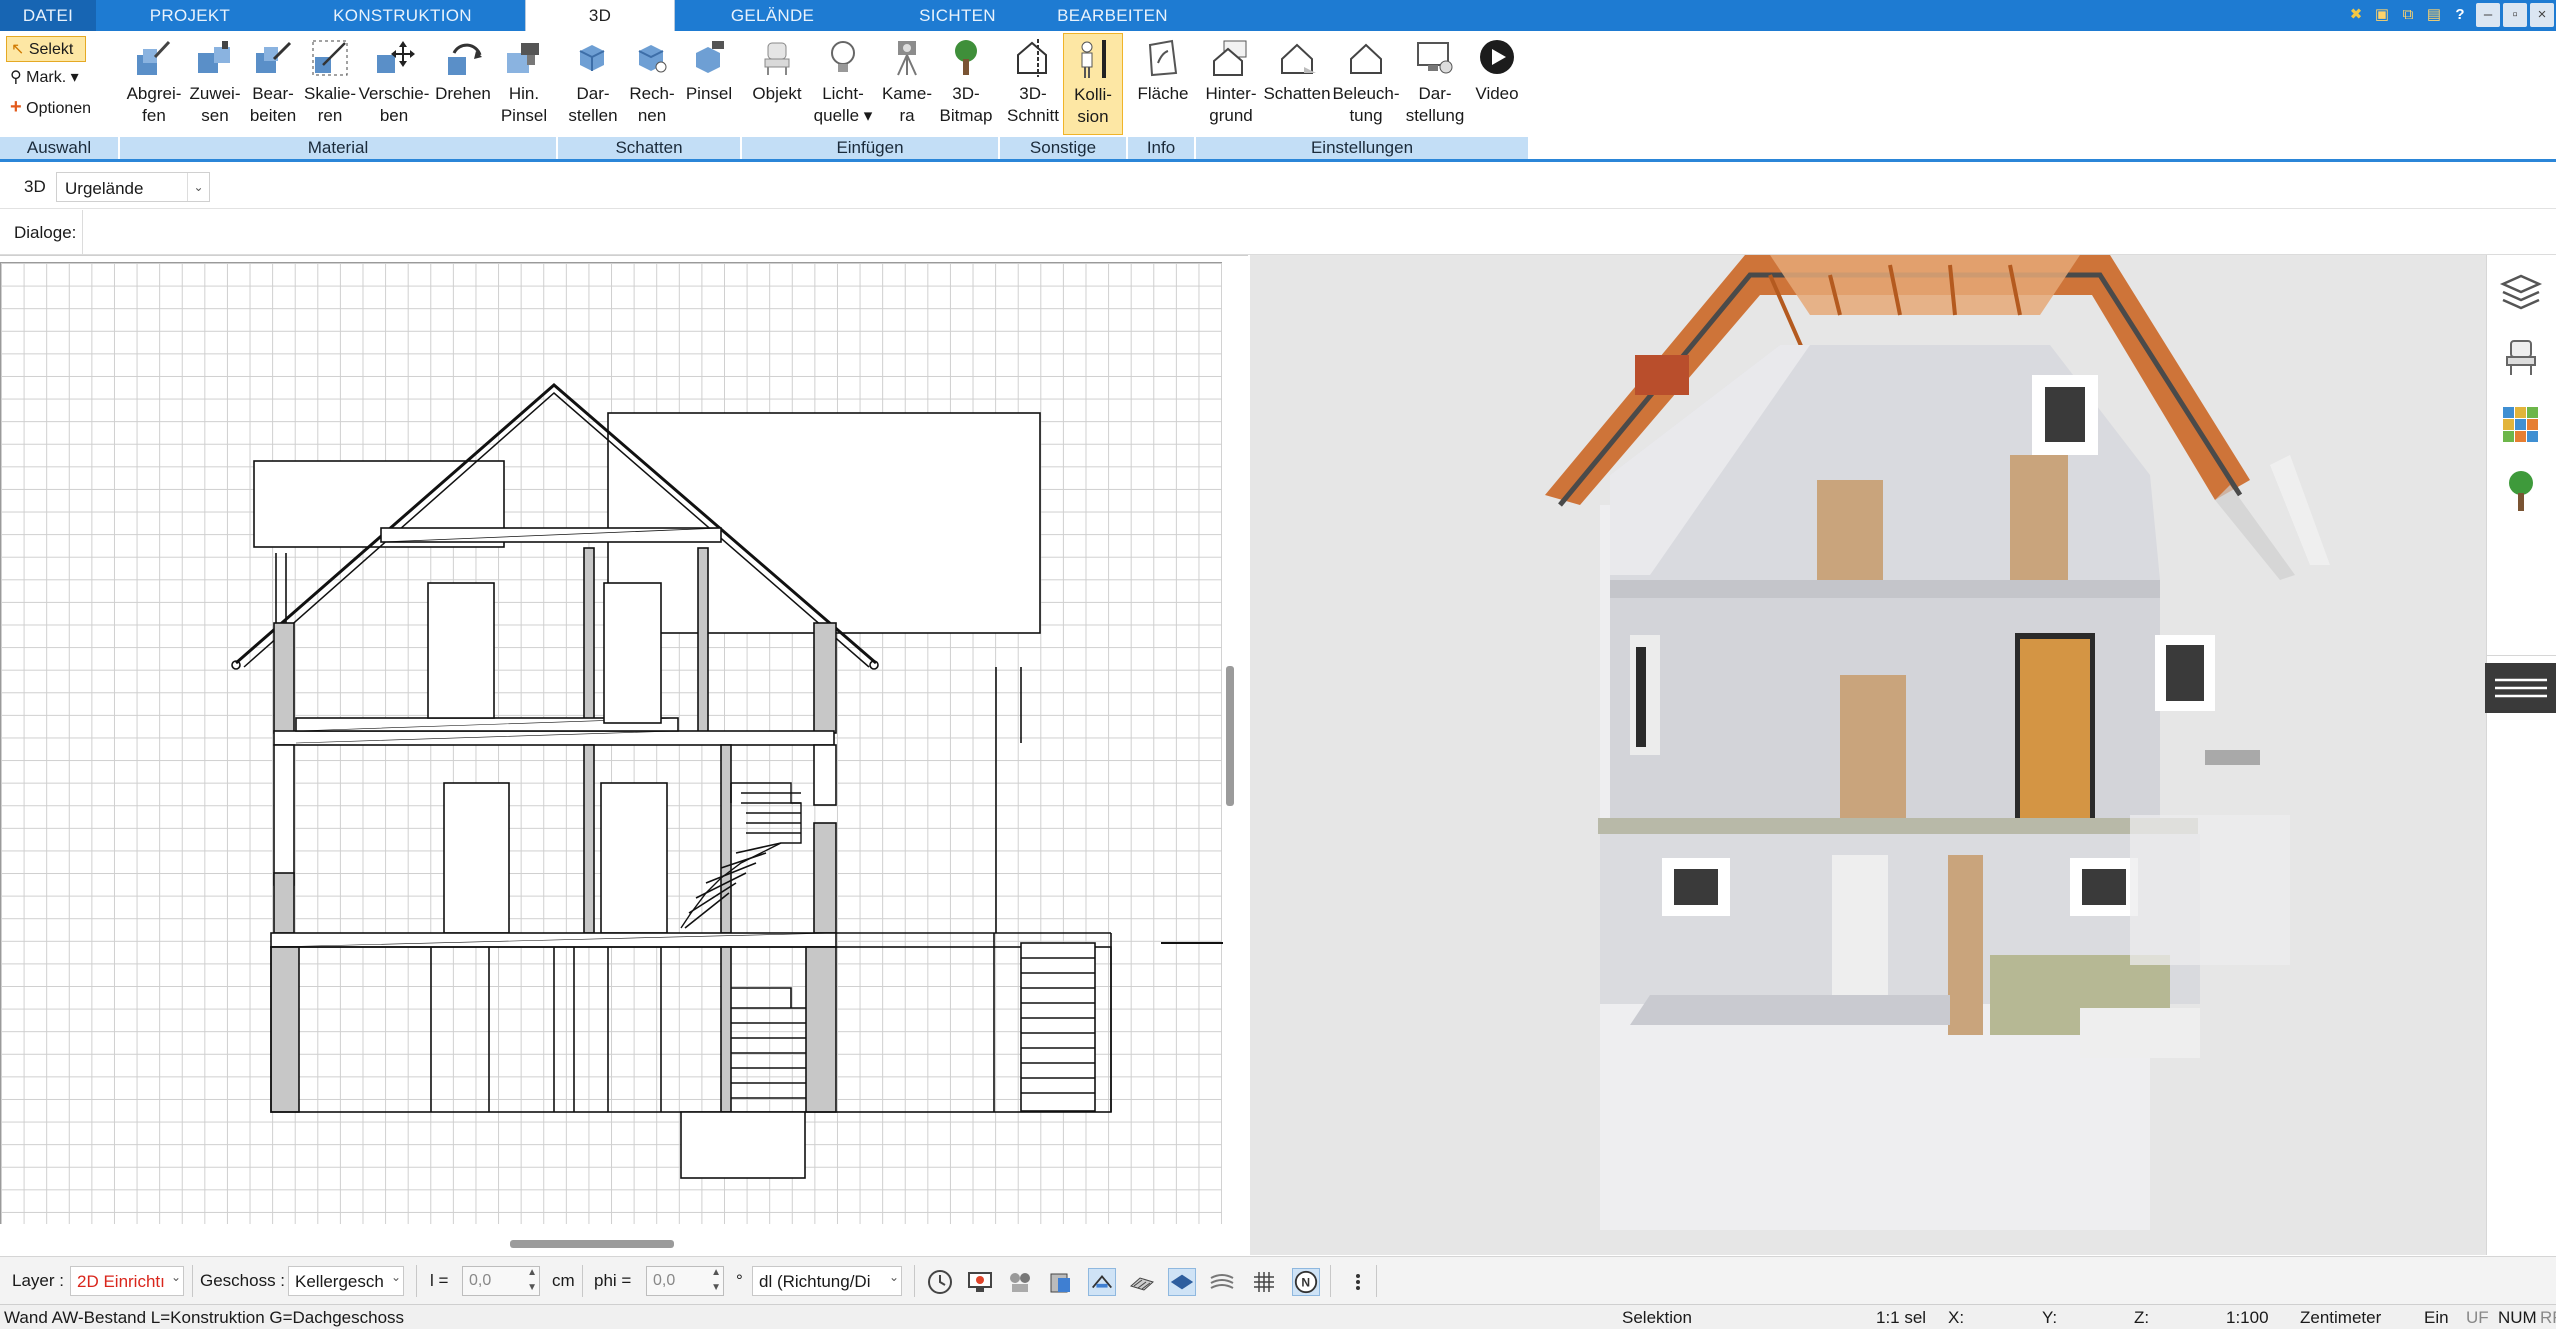  I want to click on svg-text: N, so click(1305, 1283).